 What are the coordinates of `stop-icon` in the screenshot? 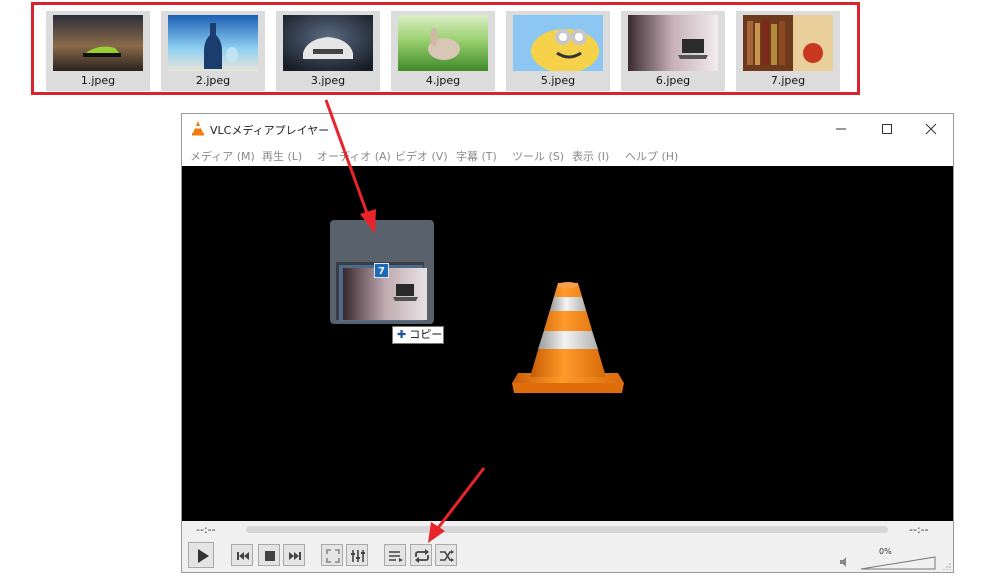 It's located at (270, 556).